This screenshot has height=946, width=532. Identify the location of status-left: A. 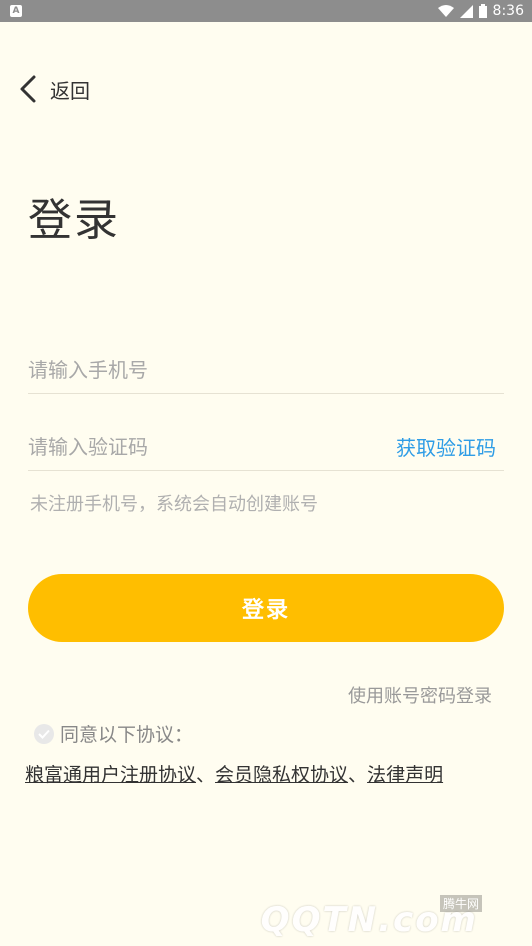
(16, 11).